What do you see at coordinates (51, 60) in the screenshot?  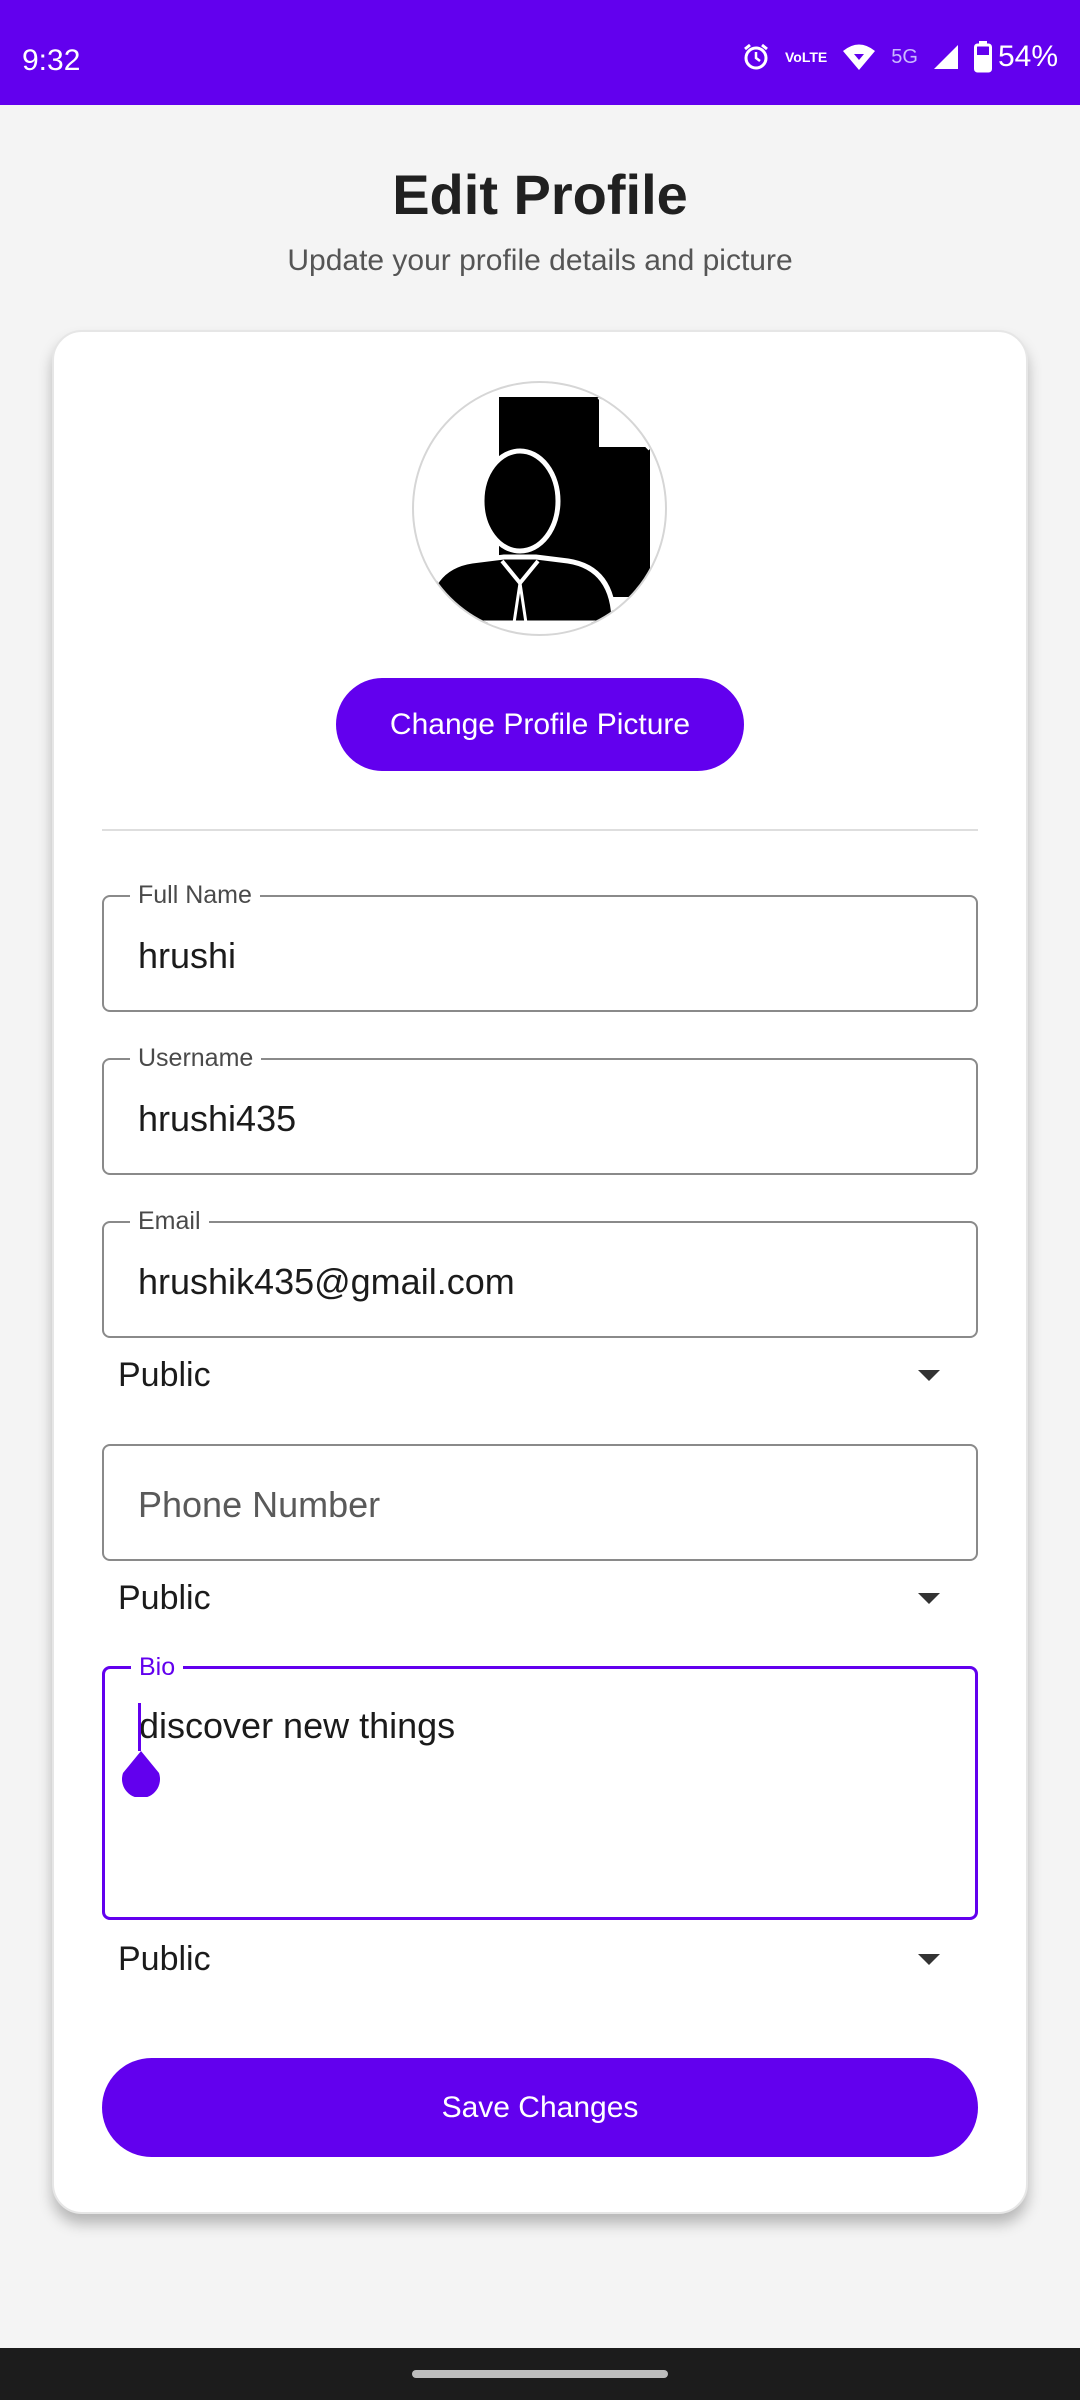 I see `status-time: 9:32` at bounding box center [51, 60].